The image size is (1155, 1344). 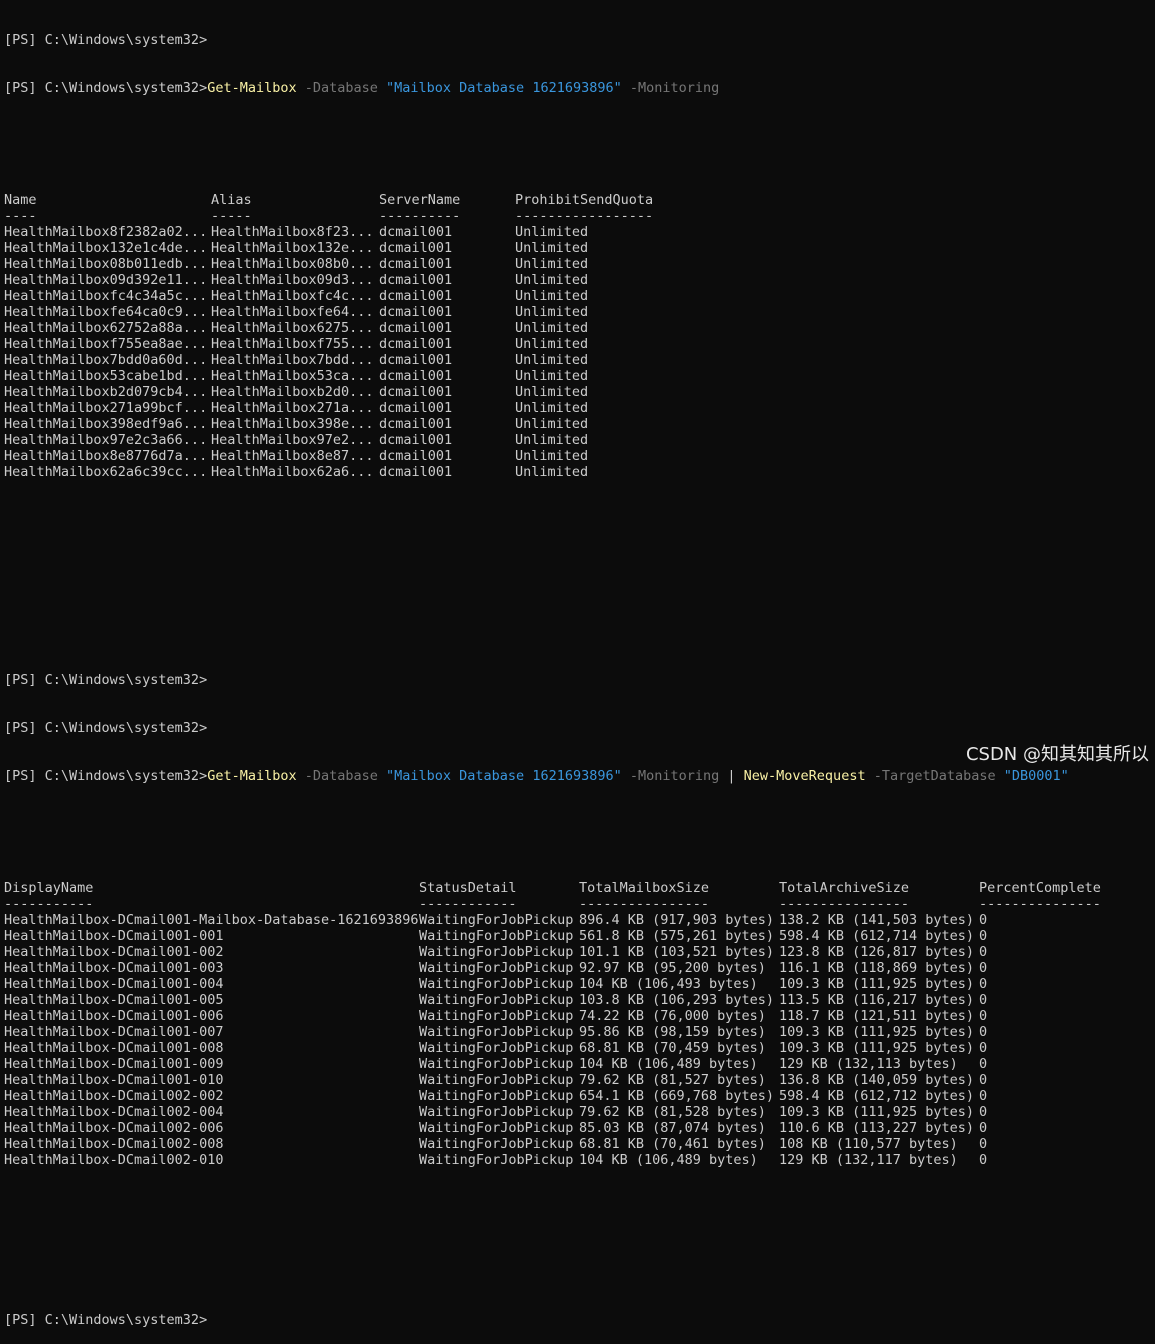 I want to click on move-request-cell: HealthMailbox-DCmail001-003, so click(x=114, y=968).